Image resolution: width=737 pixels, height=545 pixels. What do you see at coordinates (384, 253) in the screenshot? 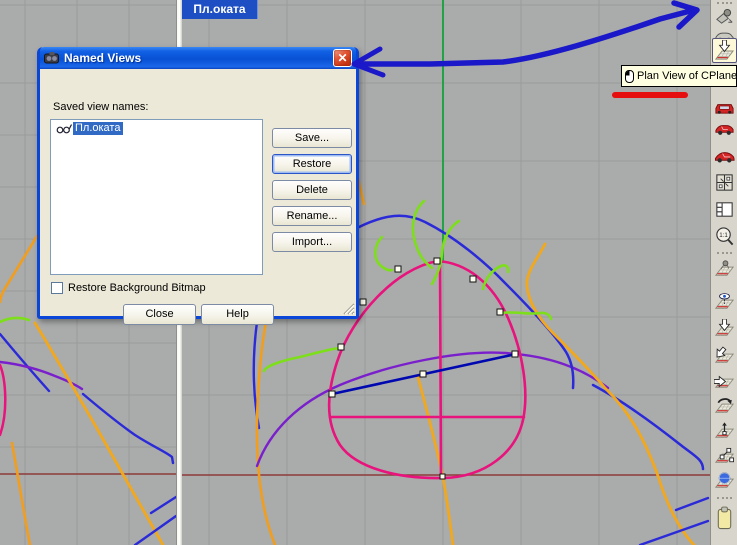
I see `green-squiggle-g` at bounding box center [384, 253].